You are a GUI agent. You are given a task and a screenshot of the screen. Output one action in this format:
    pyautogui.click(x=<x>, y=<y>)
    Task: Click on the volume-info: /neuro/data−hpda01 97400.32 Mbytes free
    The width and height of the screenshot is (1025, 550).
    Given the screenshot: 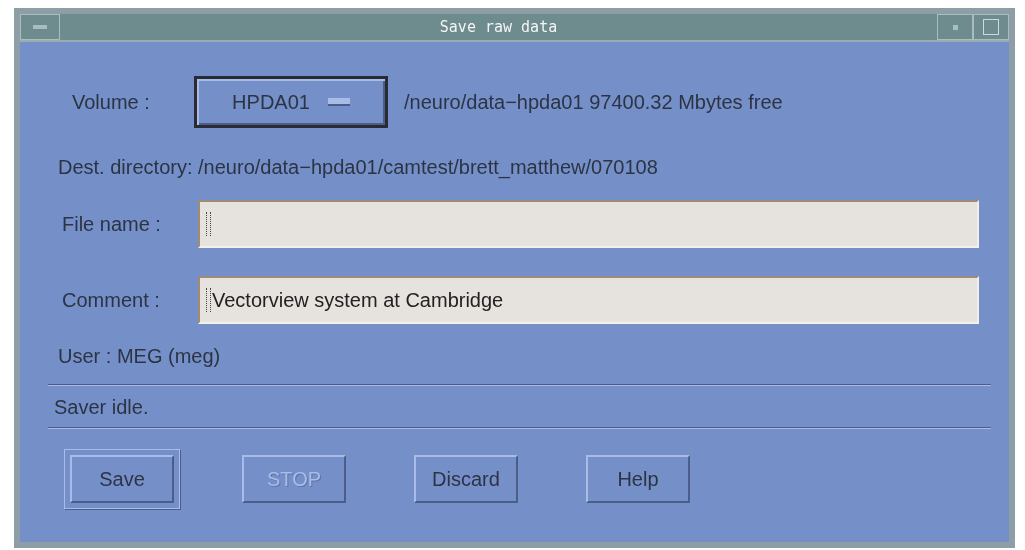 What is the action you would take?
    pyautogui.click(x=593, y=102)
    